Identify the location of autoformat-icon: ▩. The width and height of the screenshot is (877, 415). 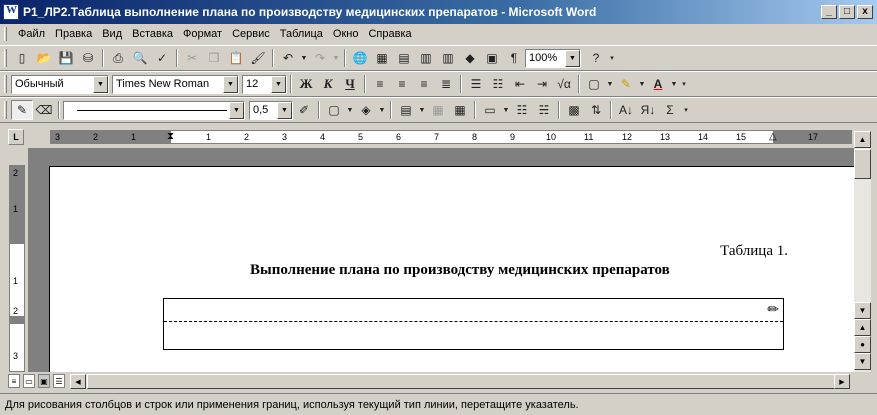
(574, 110).